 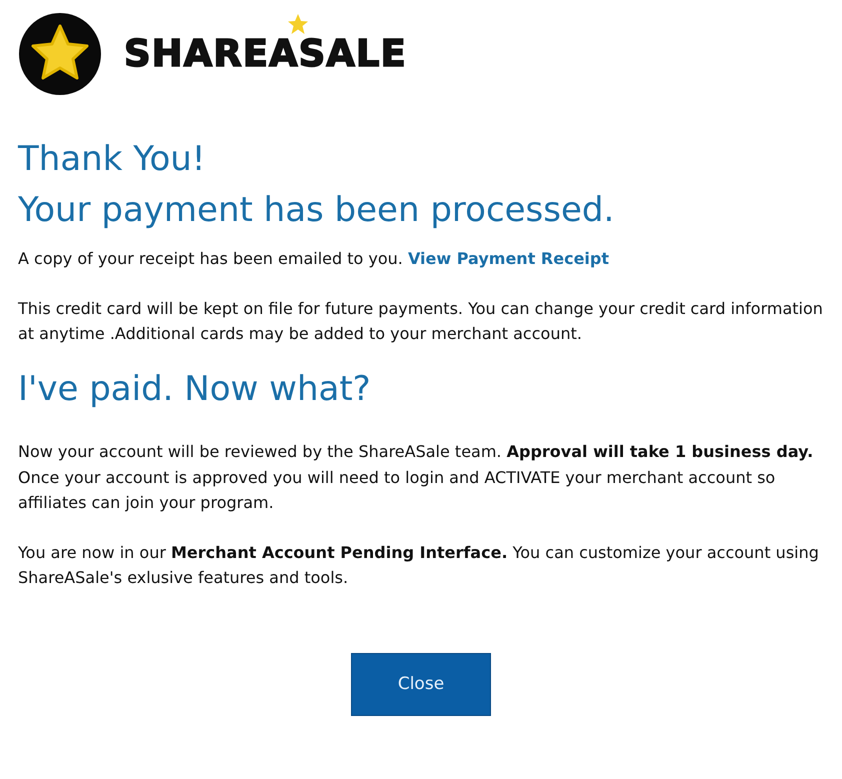 I want to click on section-heading: I've paid. Now what?, so click(x=195, y=389).